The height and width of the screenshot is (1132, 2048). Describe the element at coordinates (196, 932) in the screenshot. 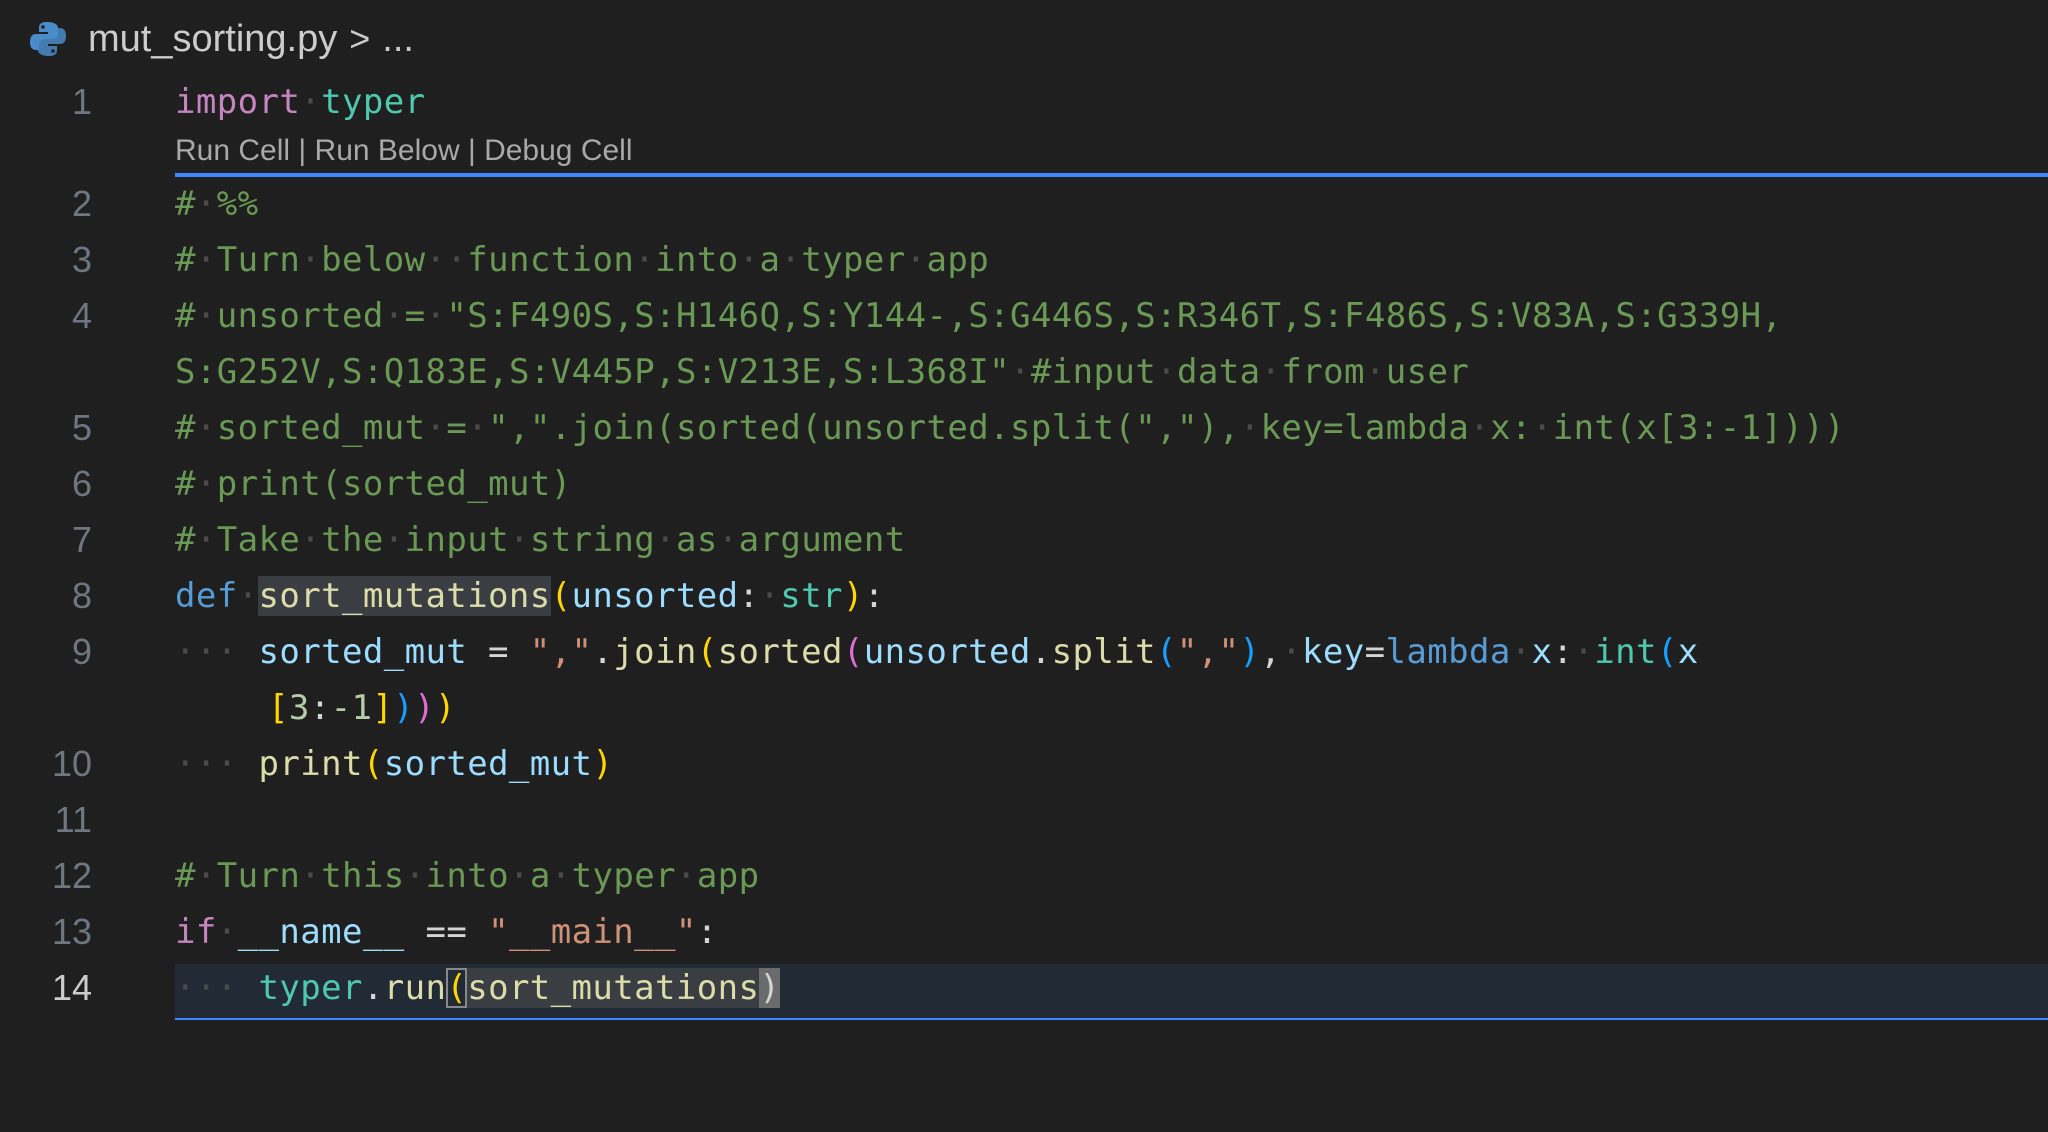

I see `keyword: if` at that location.